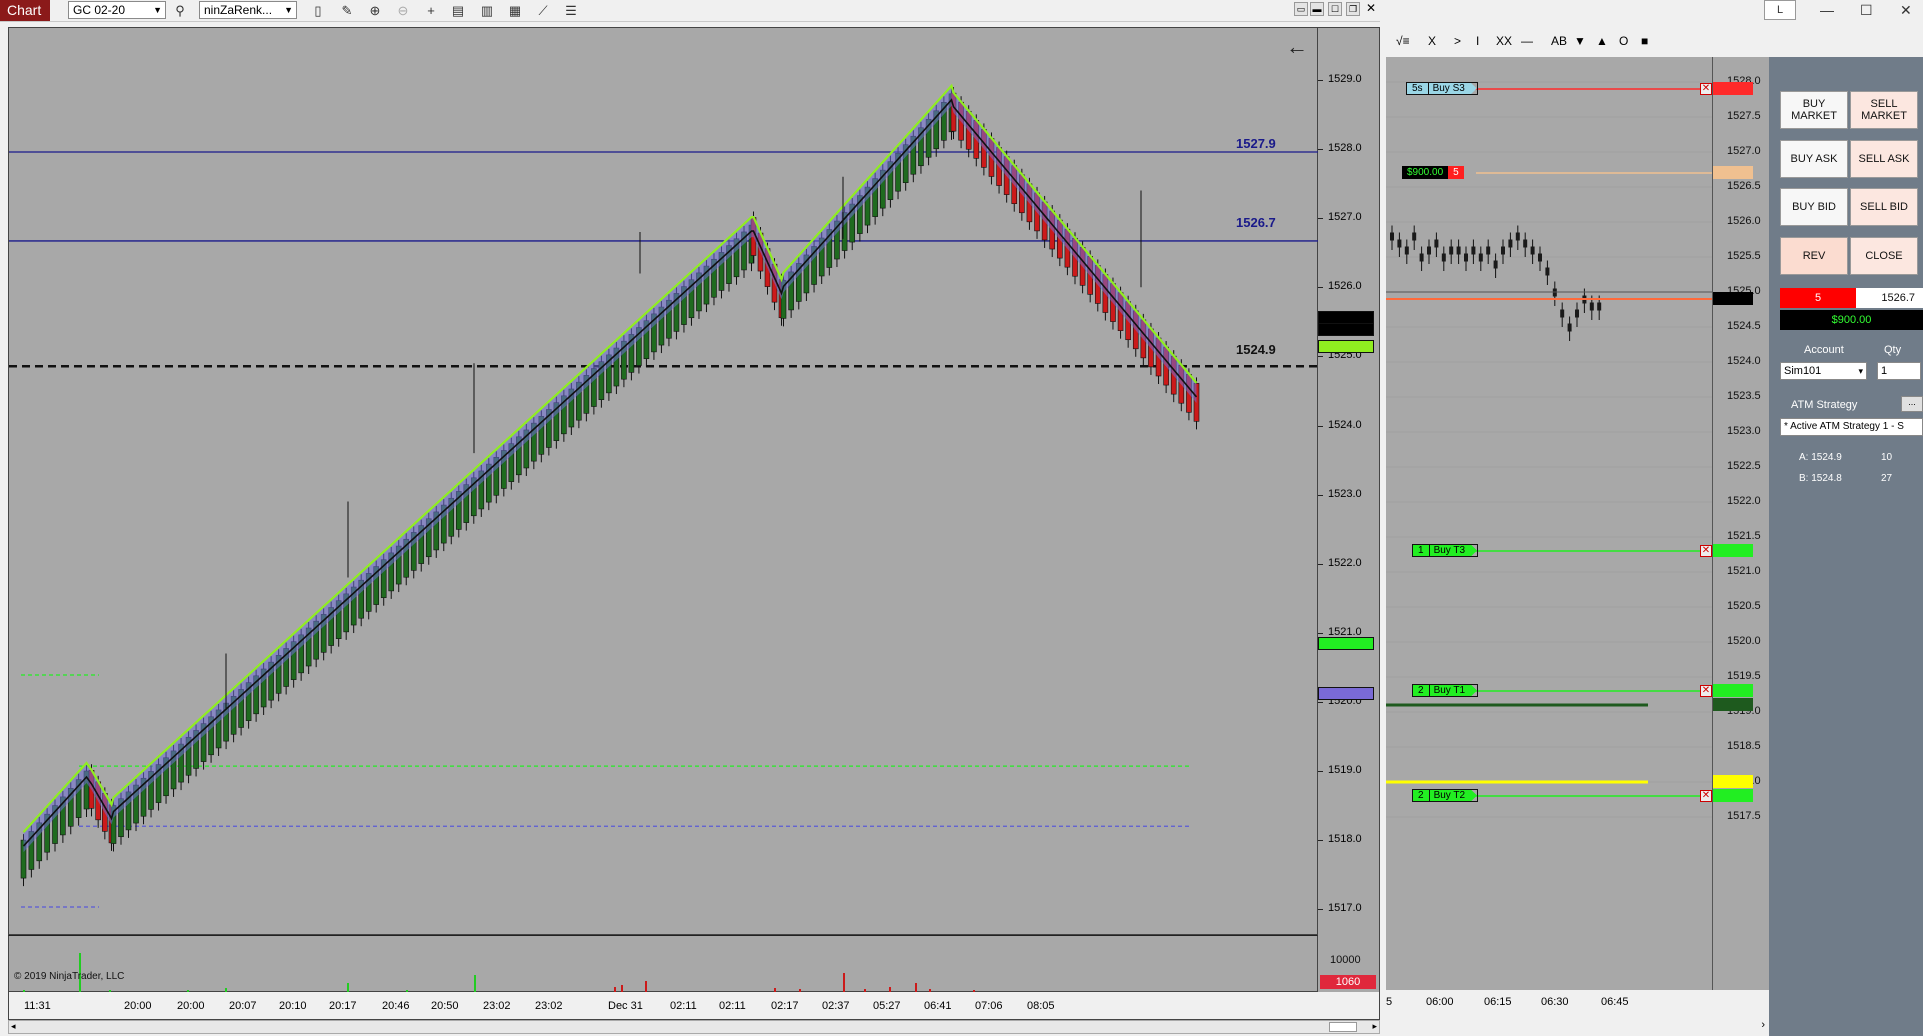 This screenshot has height=1036, width=1923. I want to click on indicators-icon: ▦, so click(515, 11).